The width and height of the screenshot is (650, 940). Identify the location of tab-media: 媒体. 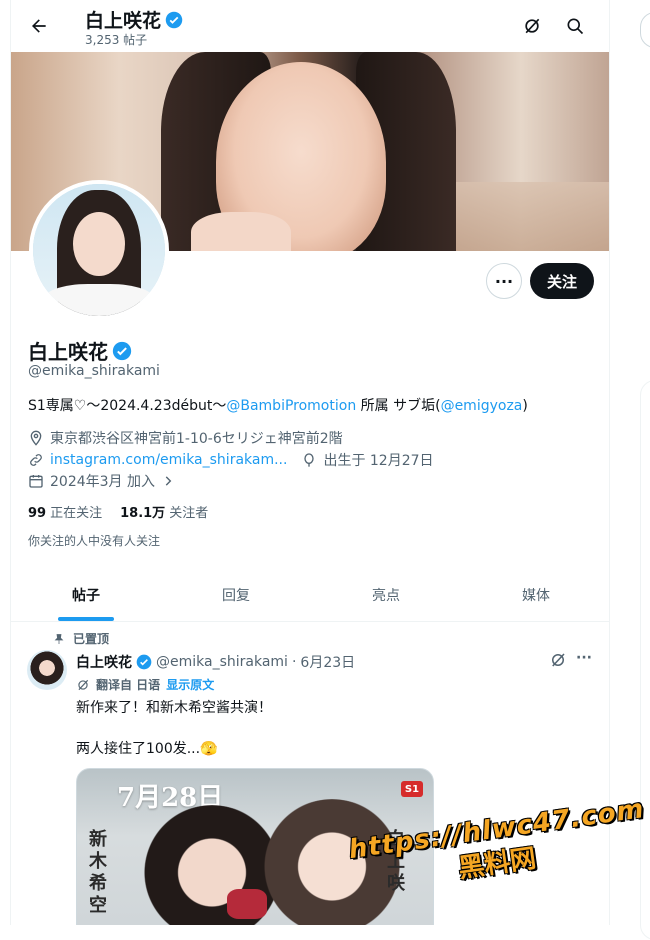
(535, 594).